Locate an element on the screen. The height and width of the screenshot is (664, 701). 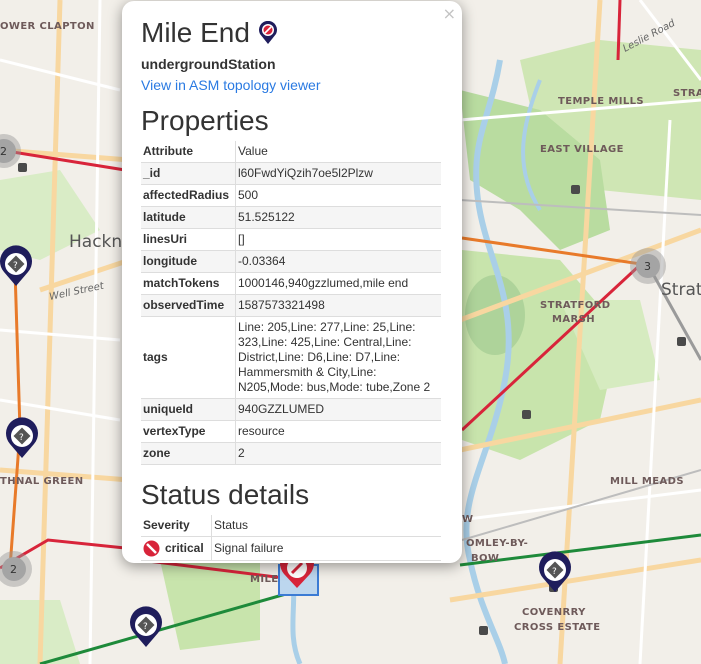
label-lower-clapton: OWER CLAPTON is located at coordinates (47, 26).